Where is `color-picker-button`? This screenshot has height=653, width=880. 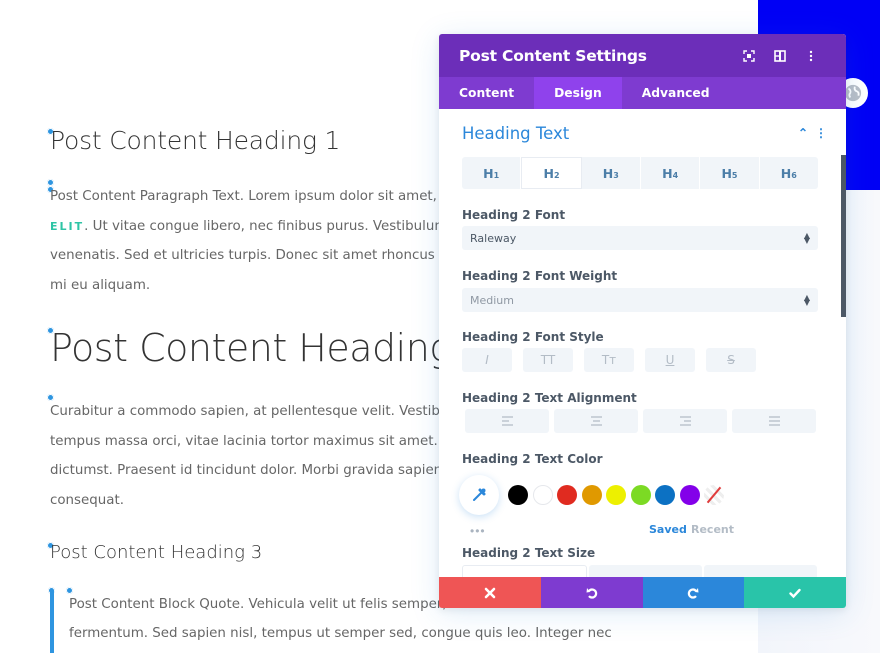
color-picker-button is located at coordinates (479, 495).